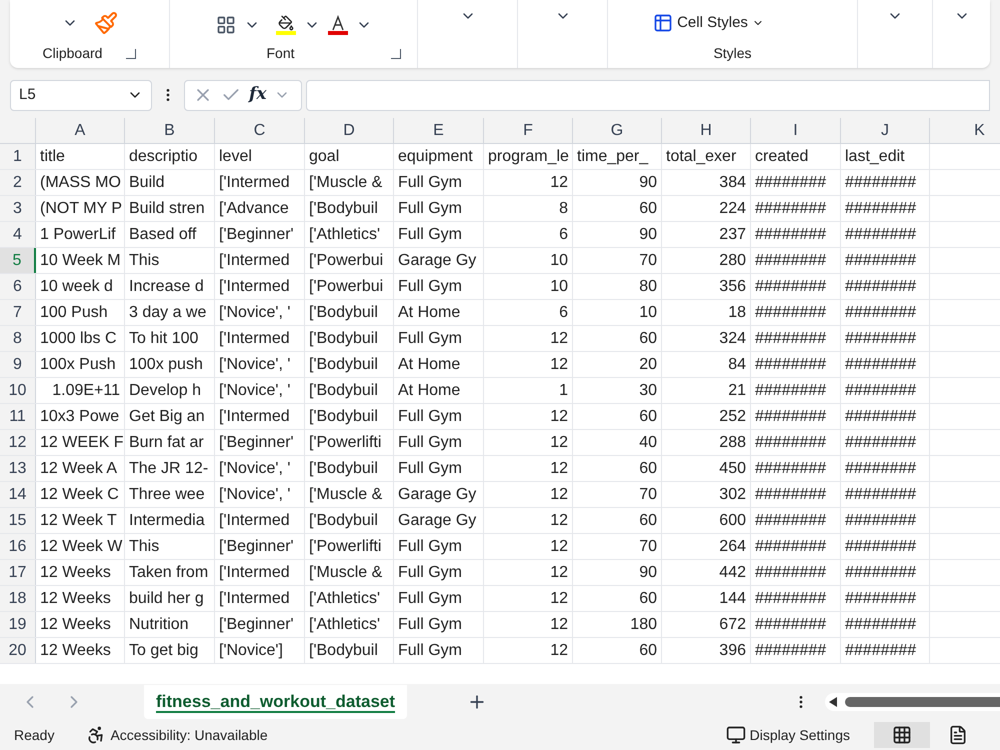 This screenshot has height=750, width=1000. I want to click on row-header: 3, so click(18, 208).